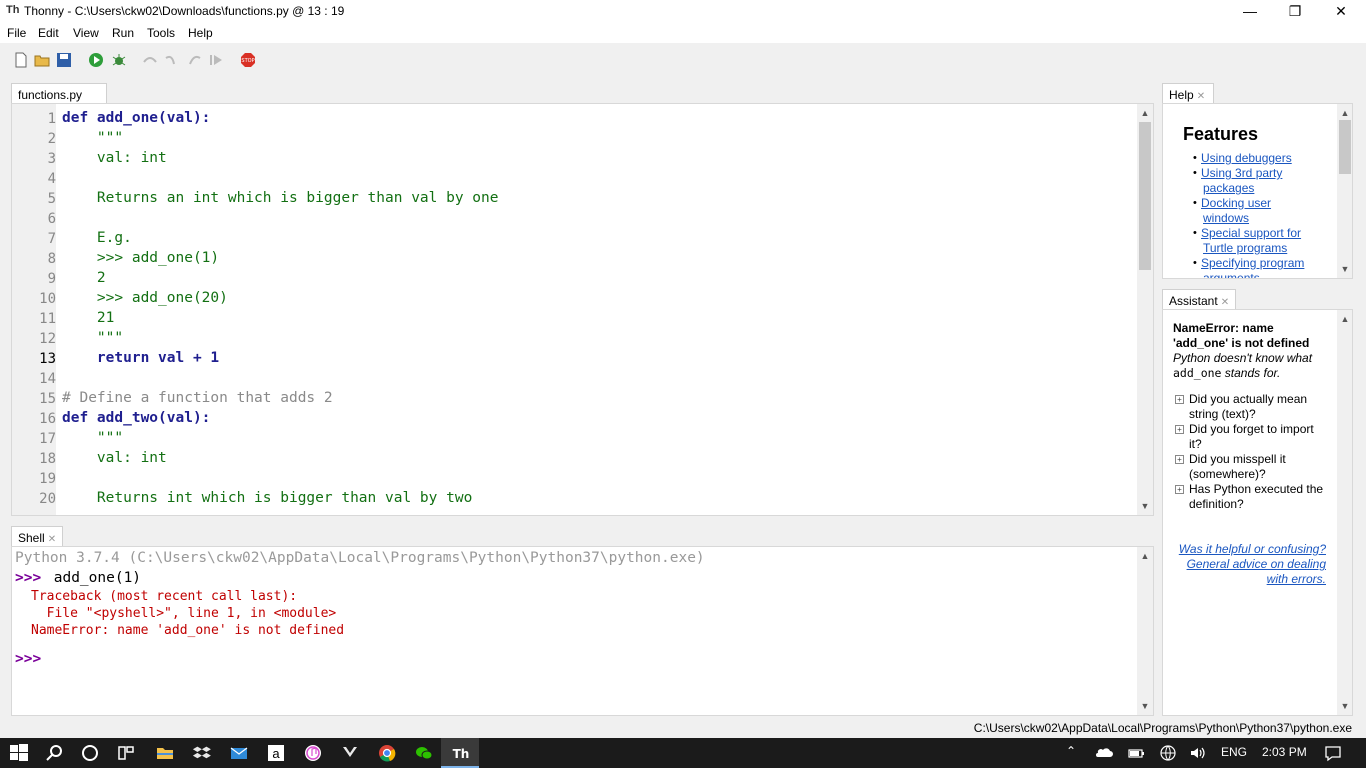  Describe the element at coordinates (51, 159) in the screenshot. I see `line-number: 3` at that location.